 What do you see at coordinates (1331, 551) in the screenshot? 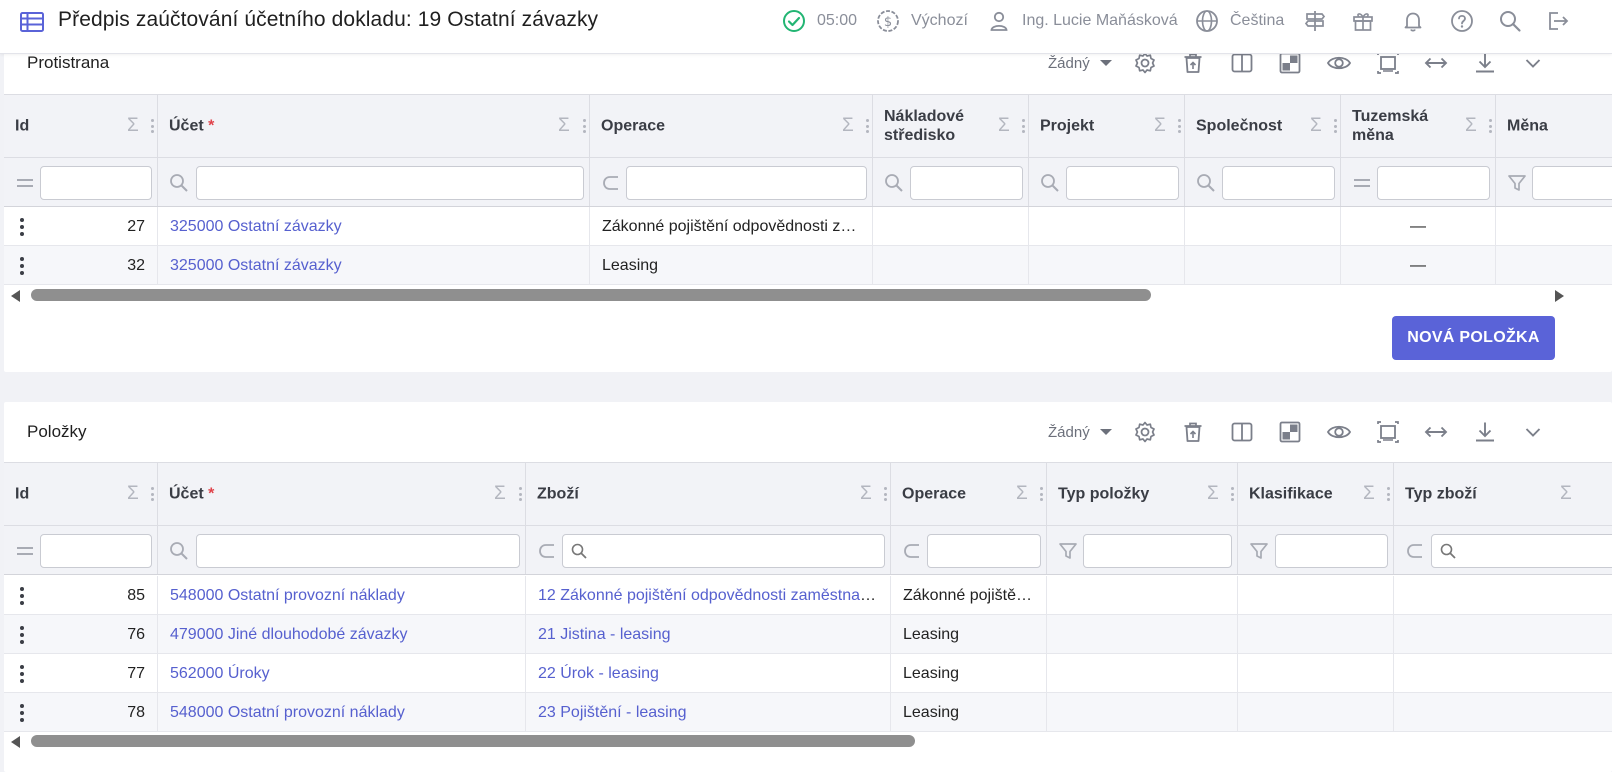
I see `filter-klasifikace-input` at bounding box center [1331, 551].